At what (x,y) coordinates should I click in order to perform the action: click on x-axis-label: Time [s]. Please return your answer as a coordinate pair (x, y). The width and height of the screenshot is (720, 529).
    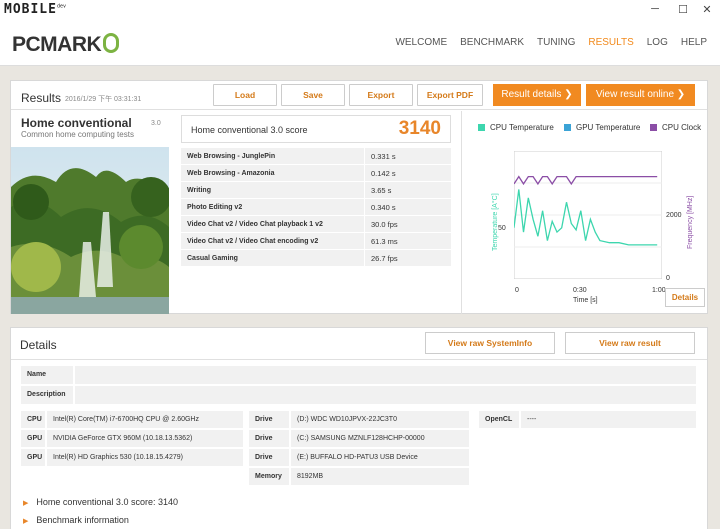
    Looking at the image, I should click on (585, 300).